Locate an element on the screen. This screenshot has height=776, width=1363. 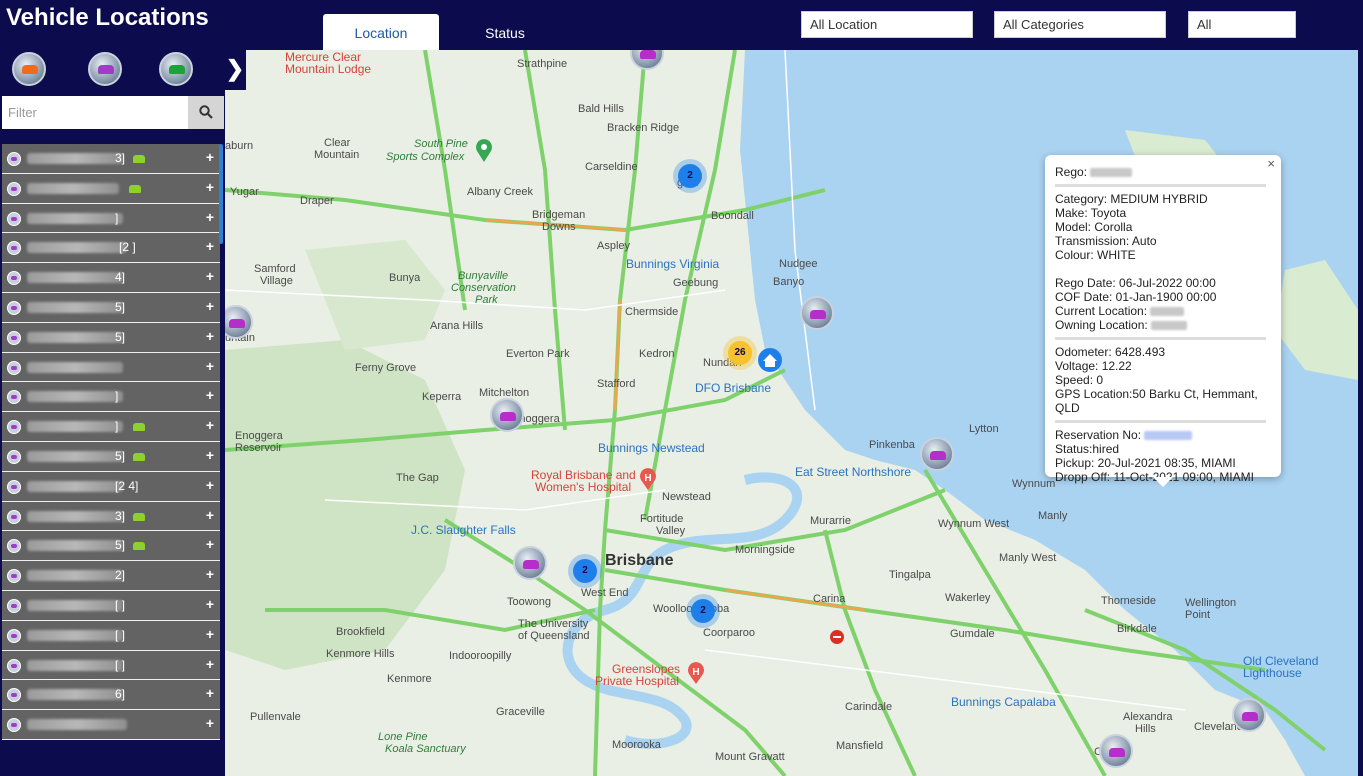
category-select: All Categories is located at coordinates (1080, 24).